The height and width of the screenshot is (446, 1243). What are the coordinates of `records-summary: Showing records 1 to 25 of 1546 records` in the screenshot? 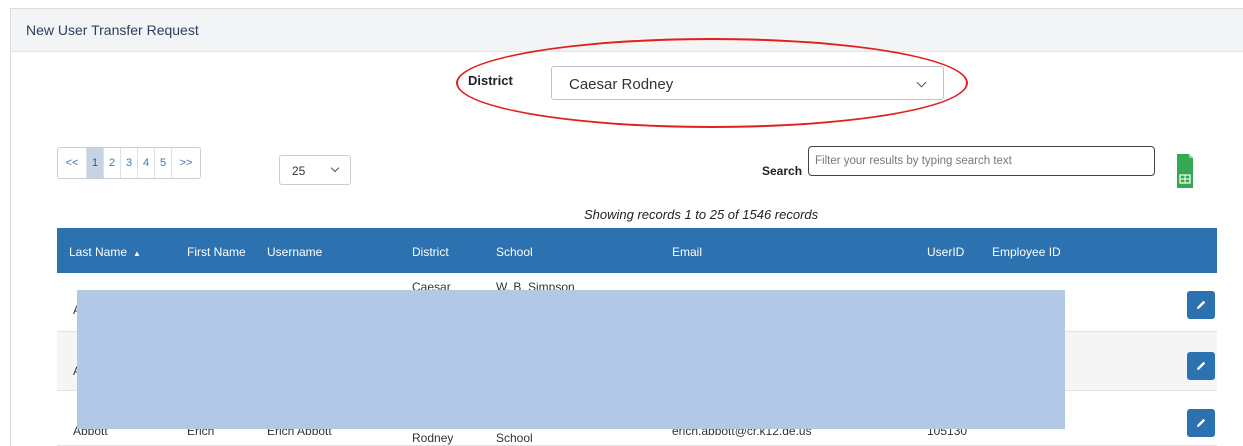 It's located at (701, 214).